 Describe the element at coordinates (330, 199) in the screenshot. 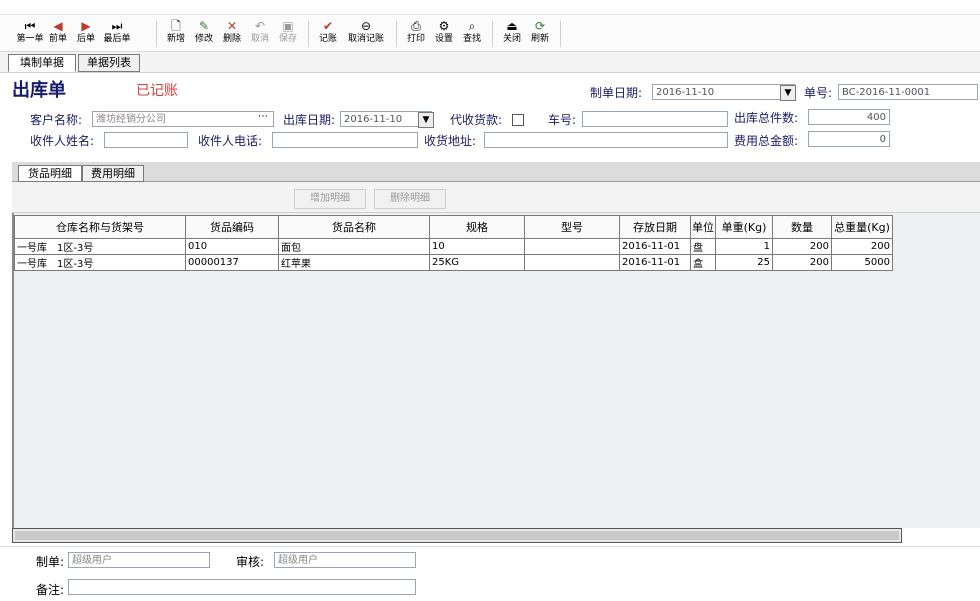

I see `add-detail-button: 增加明细` at that location.